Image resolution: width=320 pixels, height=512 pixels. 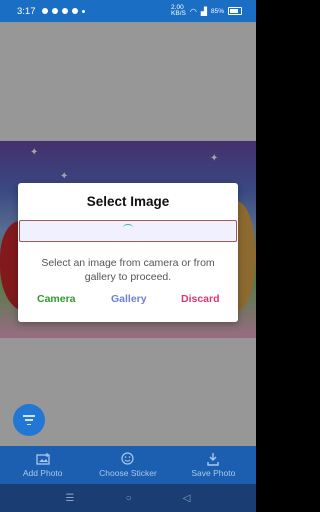 What do you see at coordinates (70, 498) in the screenshot?
I see `menu-icon: ☰` at bounding box center [70, 498].